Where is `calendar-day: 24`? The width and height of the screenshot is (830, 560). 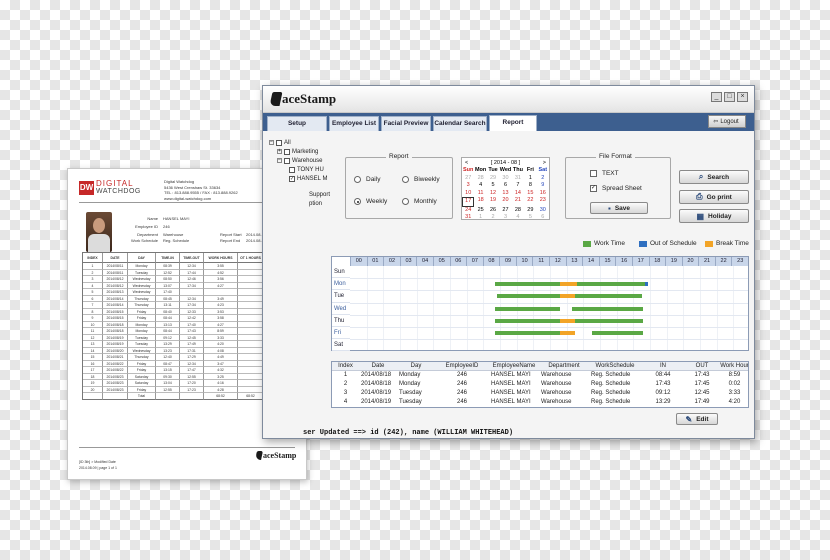
calendar-day: 24 is located at coordinates (468, 211).